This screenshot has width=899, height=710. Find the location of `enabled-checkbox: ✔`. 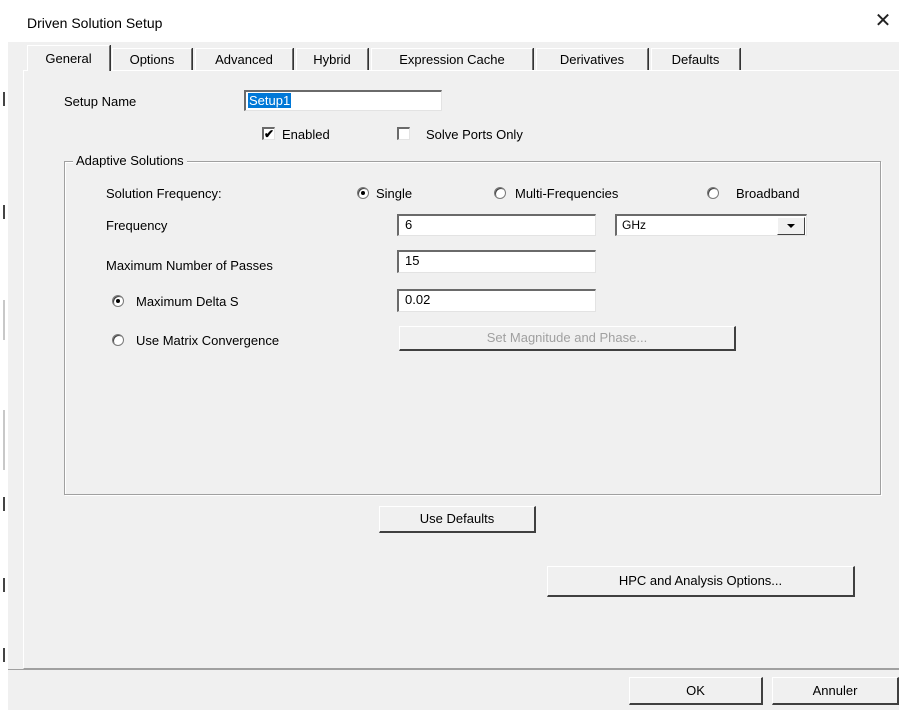

enabled-checkbox: ✔ is located at coordinates (268, 133).